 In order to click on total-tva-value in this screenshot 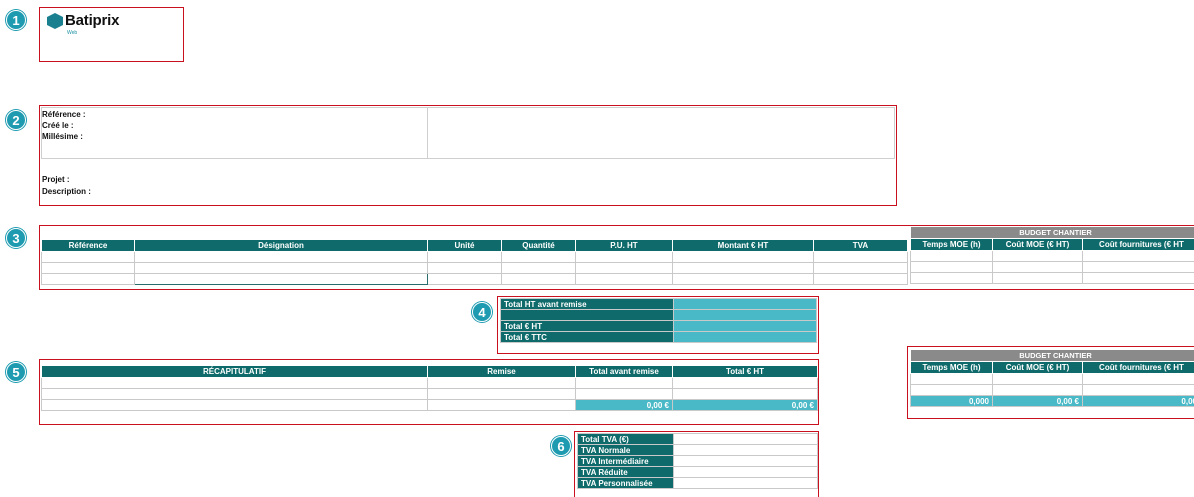, I will do `click(745, 439)`.